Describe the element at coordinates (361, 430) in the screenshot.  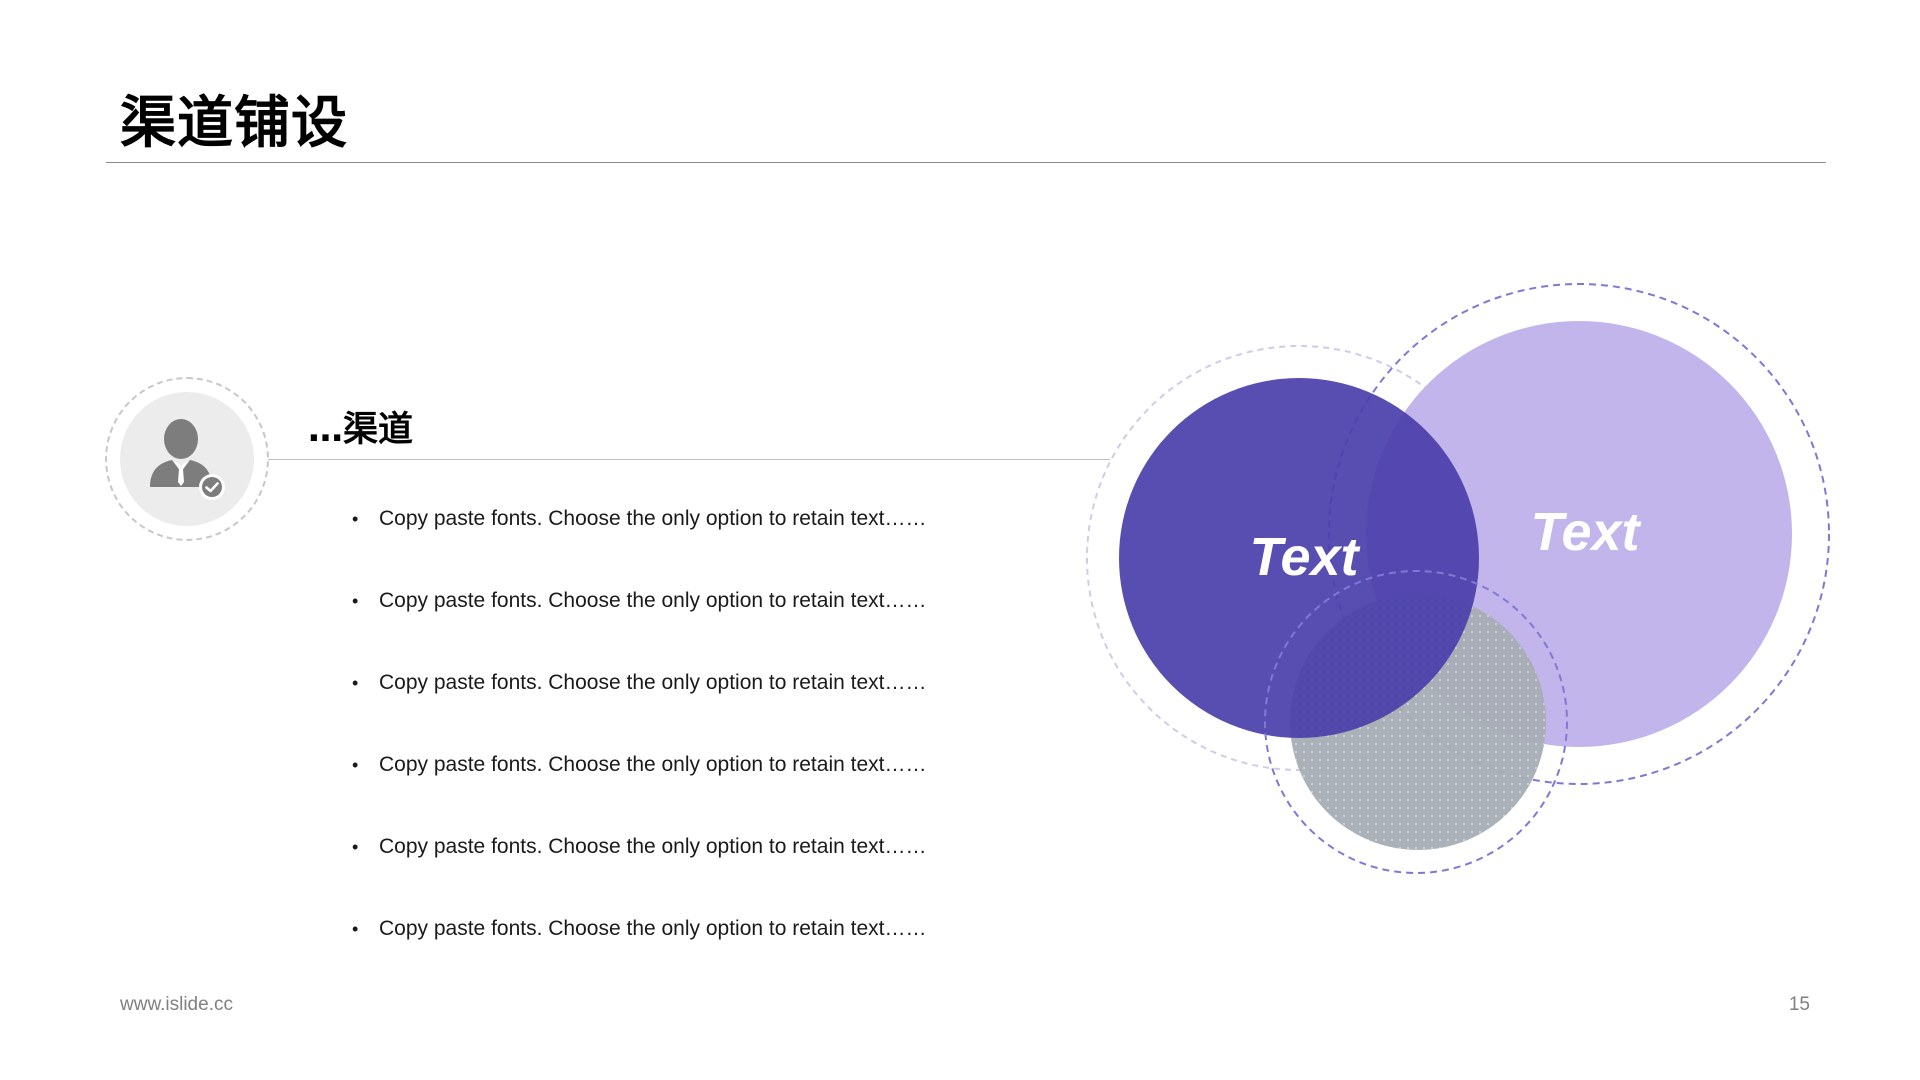
I see `section-title: …渠道` at that location.